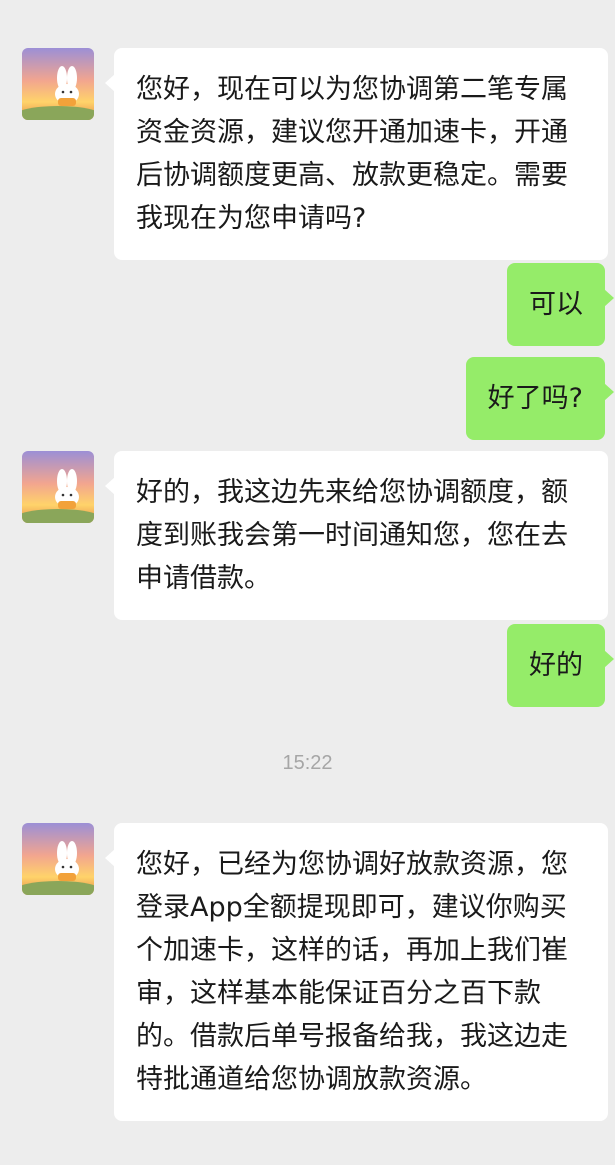 Image resolution: width=615 pixels, height=1165 pixels. I want to click on outgoing-message: 可以, so click(560, 304).